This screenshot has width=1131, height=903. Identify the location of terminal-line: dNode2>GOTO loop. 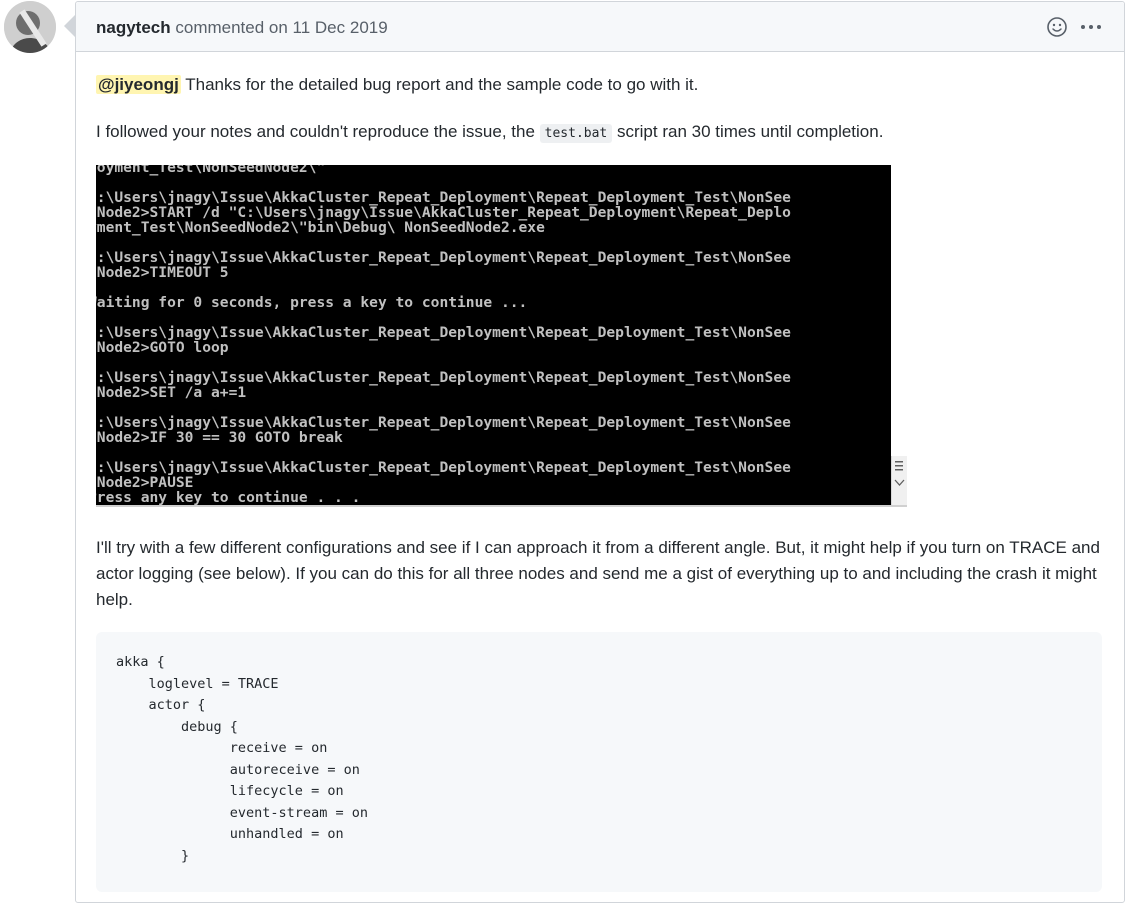
(162, 347).